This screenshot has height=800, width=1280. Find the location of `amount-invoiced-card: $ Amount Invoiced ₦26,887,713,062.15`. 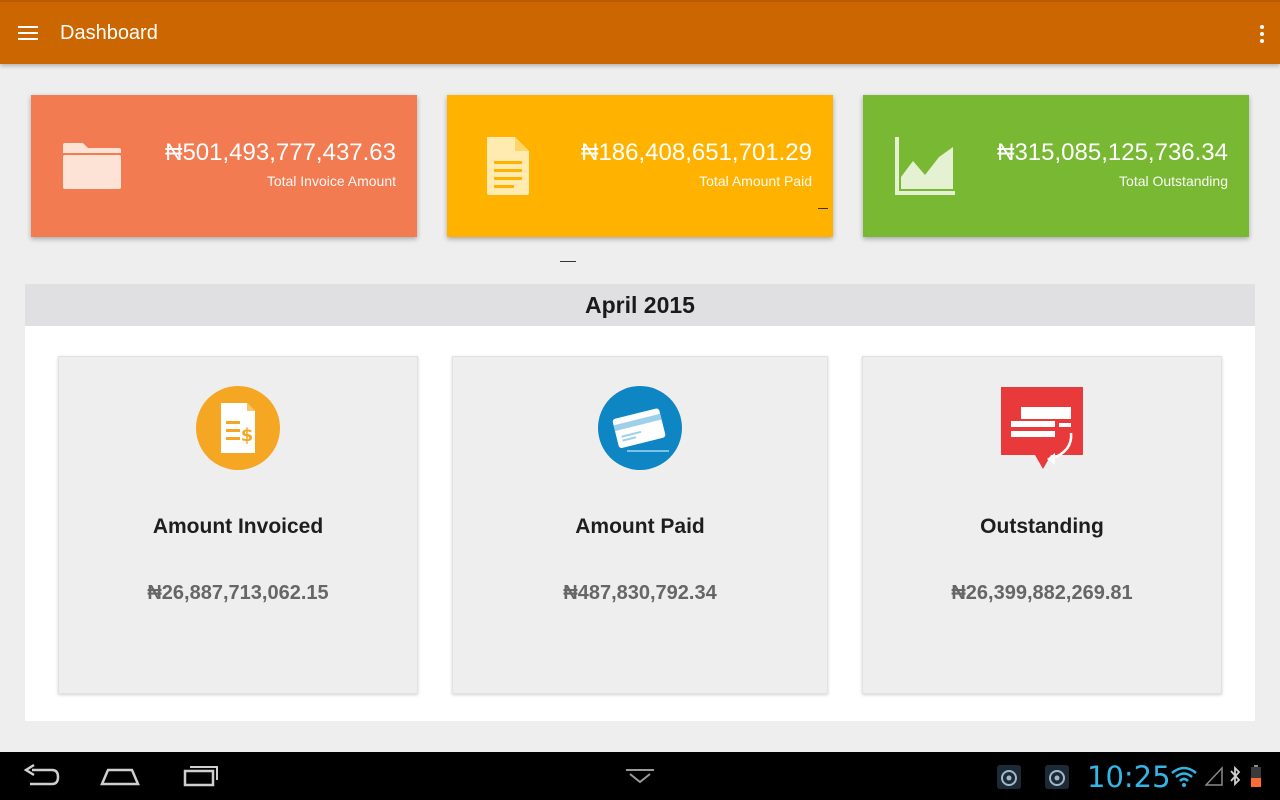

amount-invoiced-card: $ Amount Invoiced ₦26,887,713,062.15 is located at coordinates (238, 525).